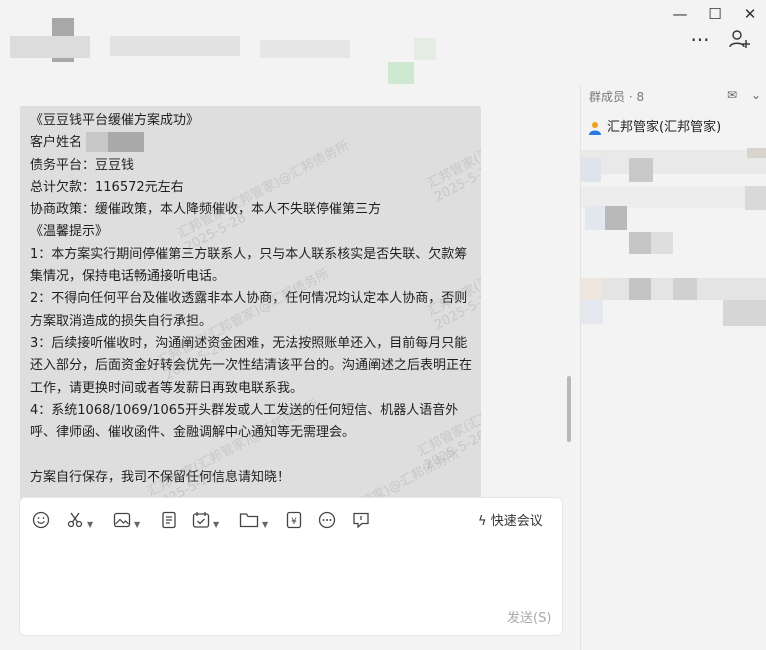 The height and width of the screenshot is (650, 766). What do you see at coordinates (107, 187) in the screenshot?
I see `message-line: 总计欠款：116572元左右` at bounding box center [107, 187].